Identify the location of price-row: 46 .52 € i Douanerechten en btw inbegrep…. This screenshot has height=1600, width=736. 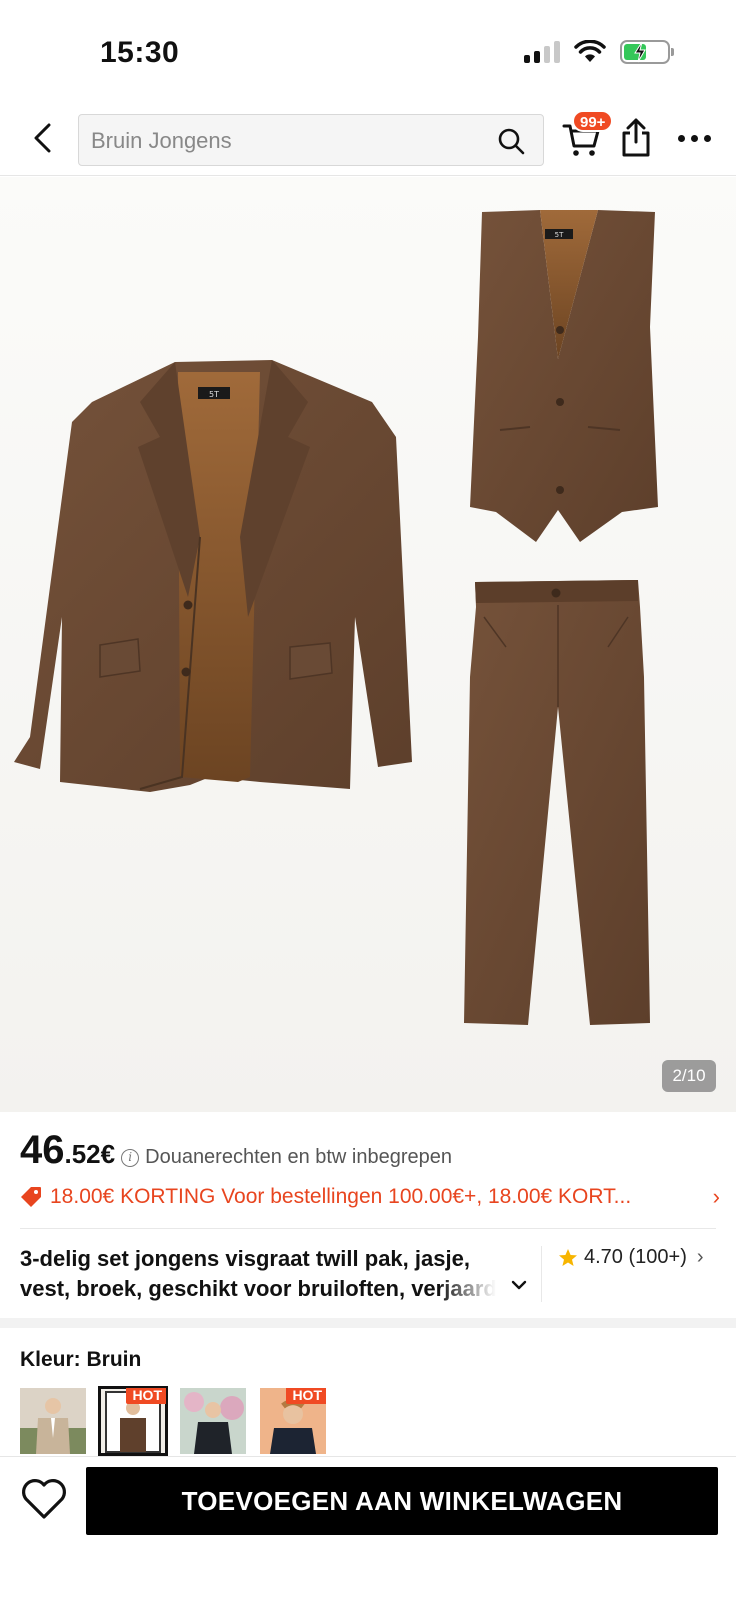
(236, 1150).